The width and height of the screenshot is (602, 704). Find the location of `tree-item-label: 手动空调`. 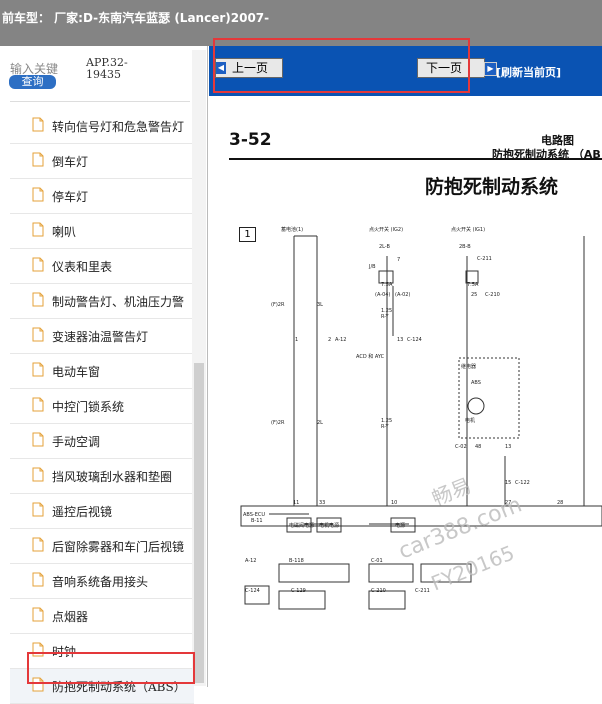

tree-item-label: 手动空调 is located at coordinates (76, 442).